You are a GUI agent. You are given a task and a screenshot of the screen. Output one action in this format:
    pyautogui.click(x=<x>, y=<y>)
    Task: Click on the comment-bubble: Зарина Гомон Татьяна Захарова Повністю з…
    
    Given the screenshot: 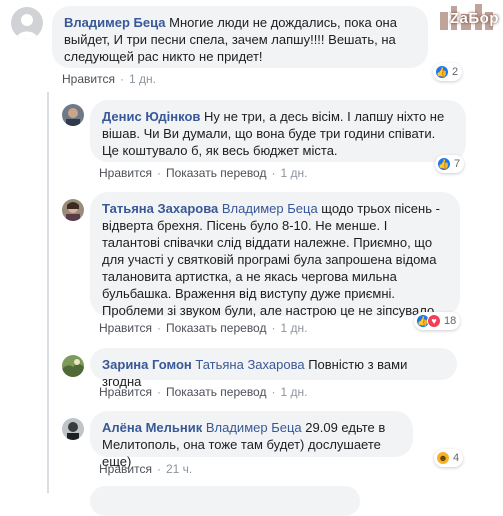 What is the action you would take?
    pyautogui.click(x=273, y=368)
    